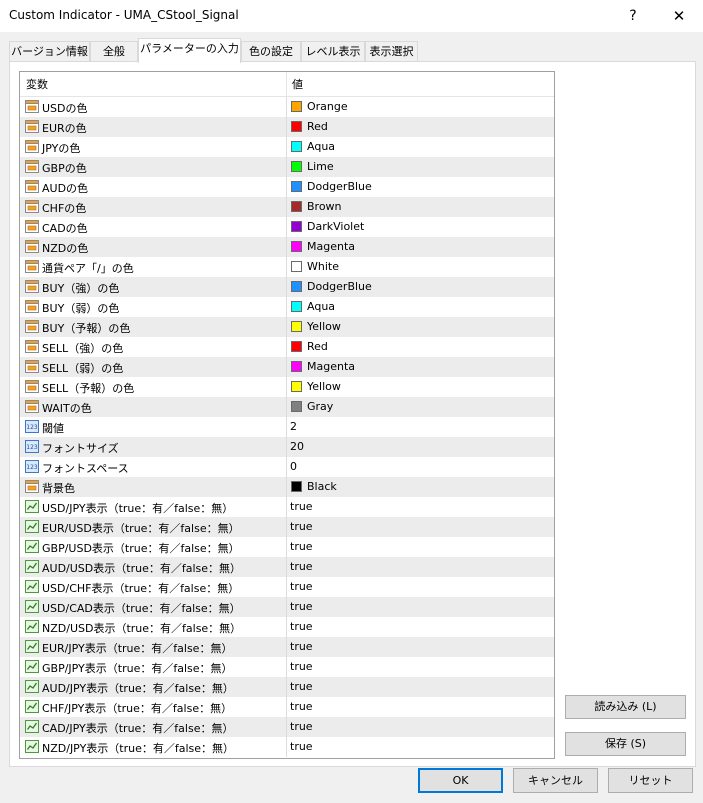  I want to click on param-row: CADの色 DarkViolet, so click(287, 227).